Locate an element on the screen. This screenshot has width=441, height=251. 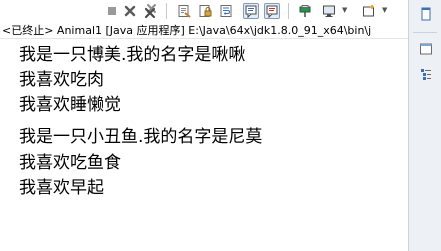
terminate-square-icon is located at coordinates (112, 11).